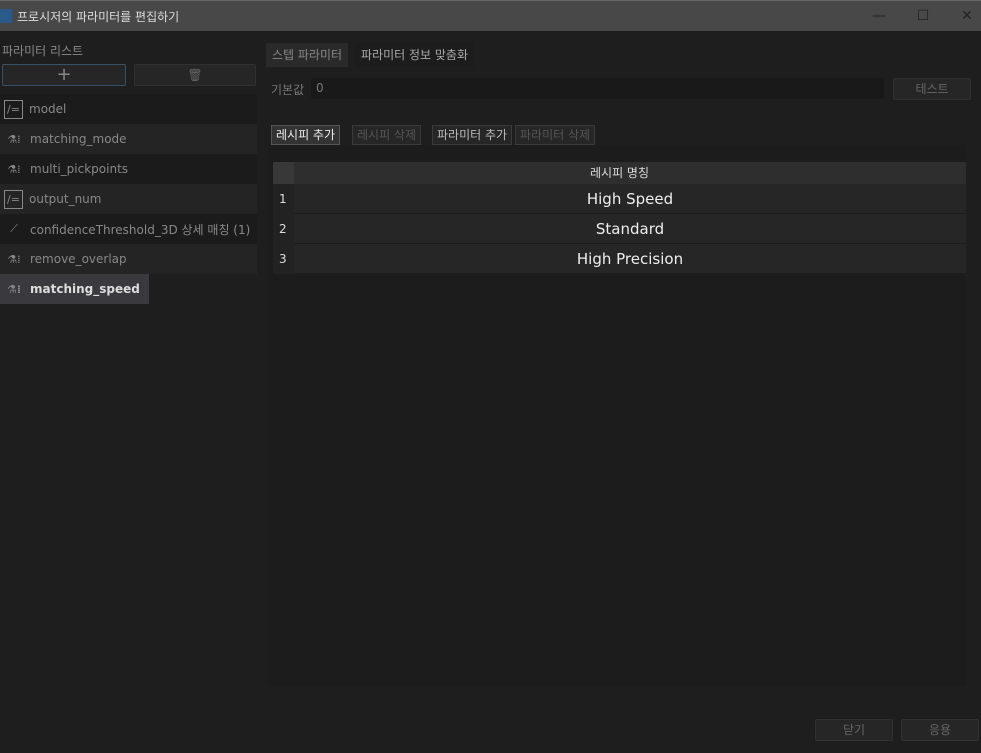 The image size is (981, 753). I want to click on recipe-name-cell: High Precision, so click(630, 259).